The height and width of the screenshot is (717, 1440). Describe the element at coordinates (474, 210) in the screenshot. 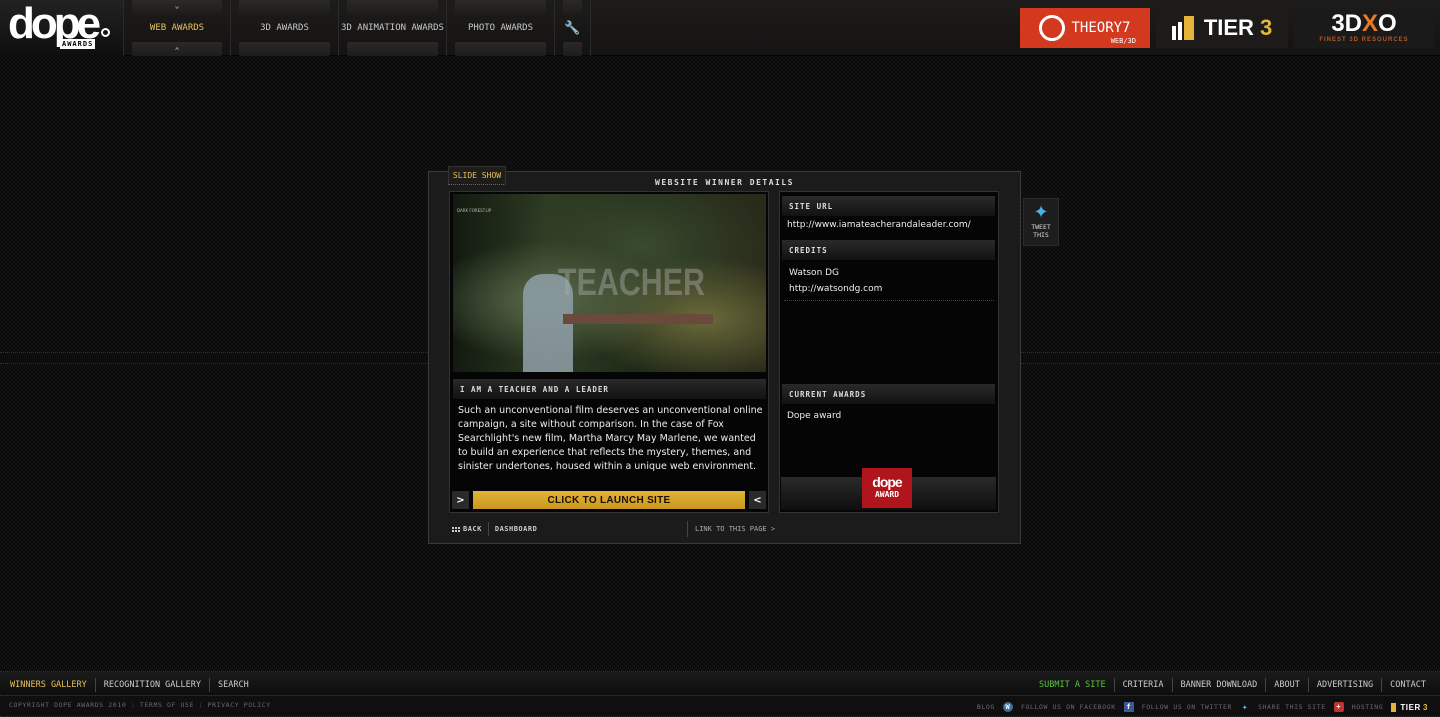

I see `screenshot-mini-text: DARK FOREST.UP` at that location.